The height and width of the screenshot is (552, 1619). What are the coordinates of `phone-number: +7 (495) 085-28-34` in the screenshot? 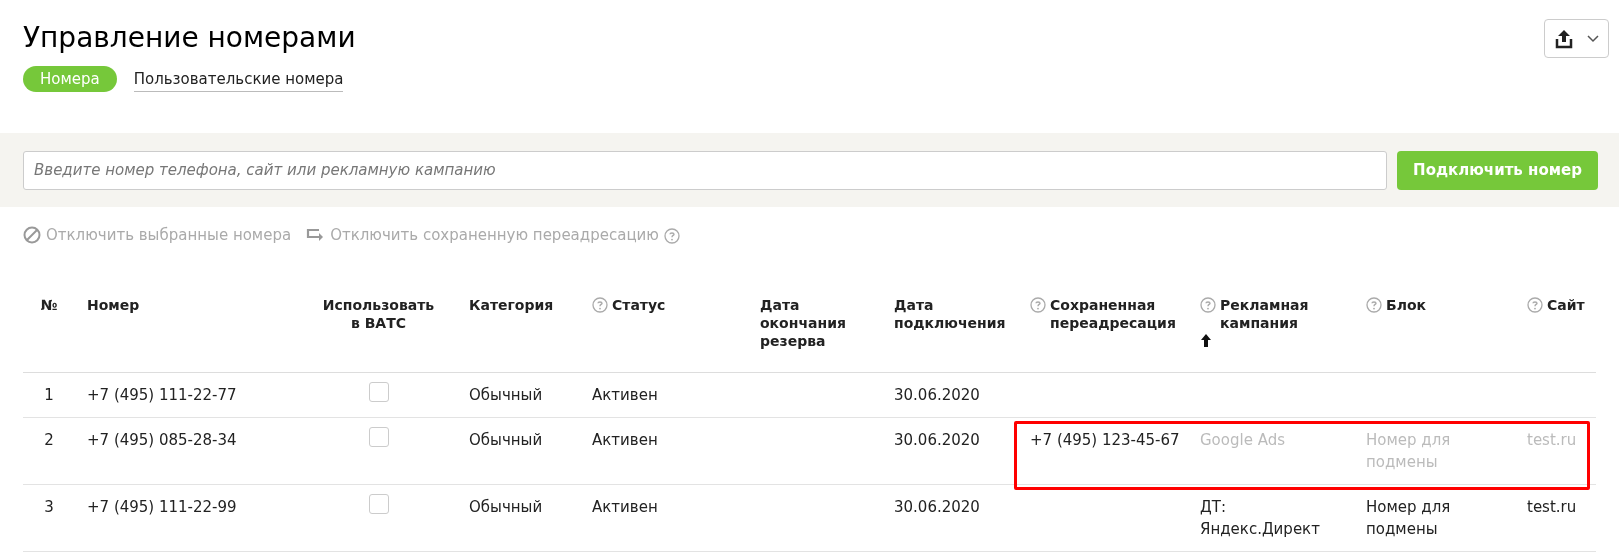 It's located at (162, 440).